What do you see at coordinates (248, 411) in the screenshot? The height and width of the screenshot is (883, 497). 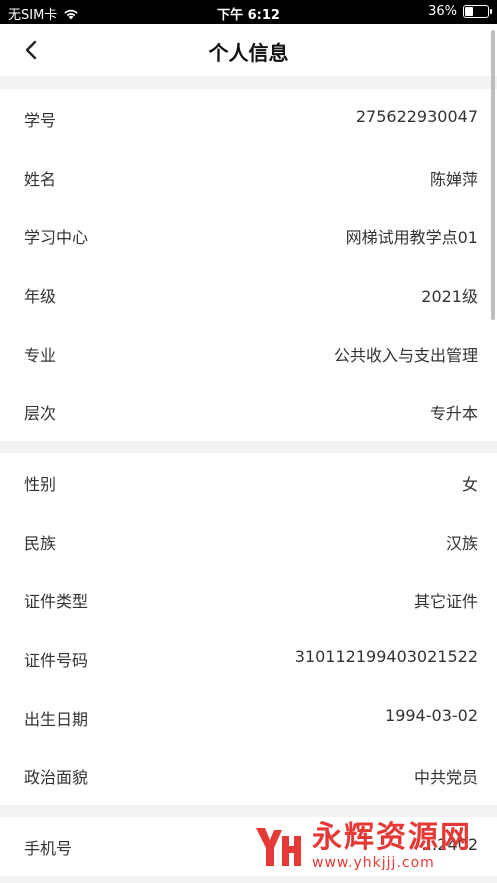 I see `info-row: 层次 专升本` at bounding box center [248, 411].